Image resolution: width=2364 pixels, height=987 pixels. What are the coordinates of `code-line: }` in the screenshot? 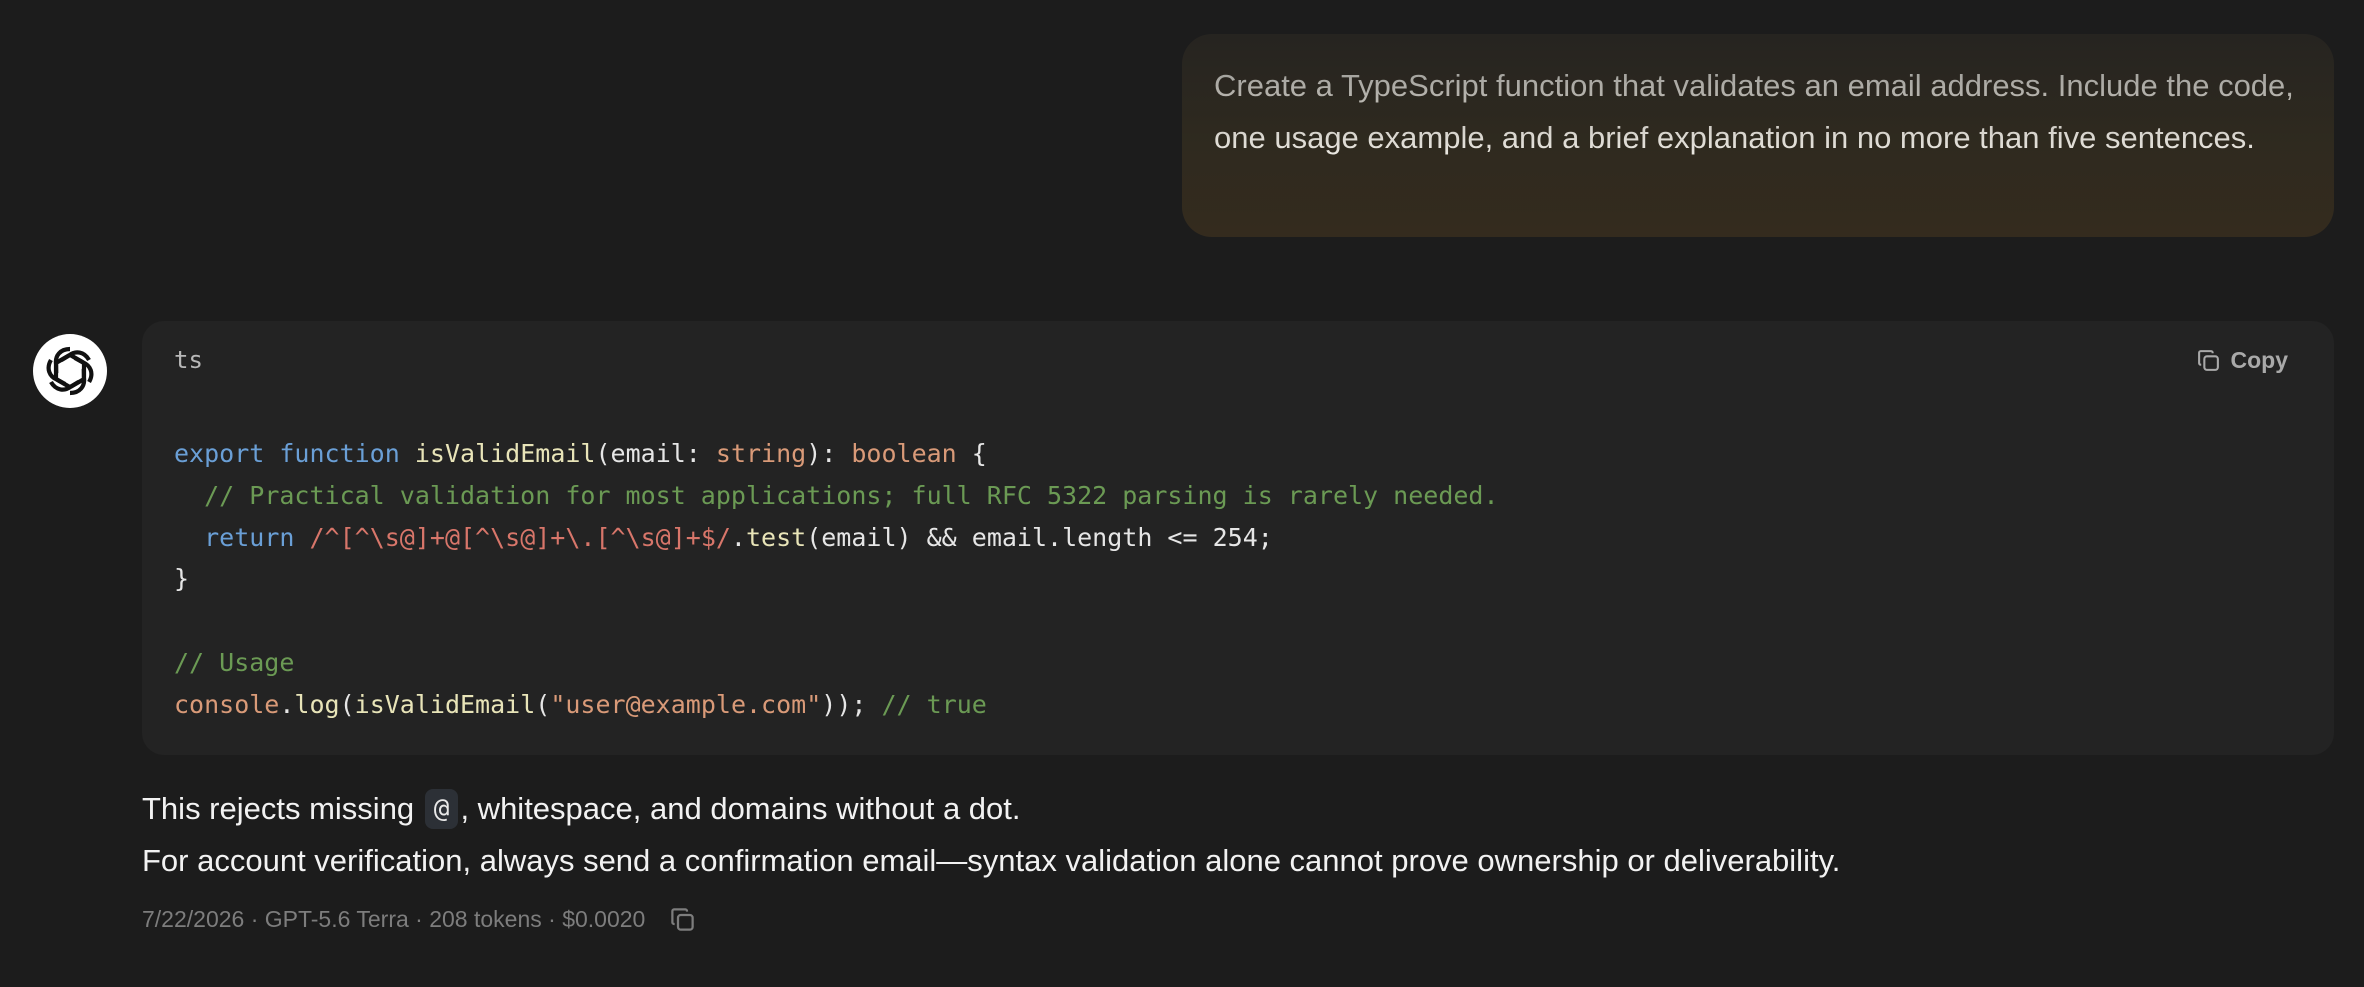 It's located at (836, 579).